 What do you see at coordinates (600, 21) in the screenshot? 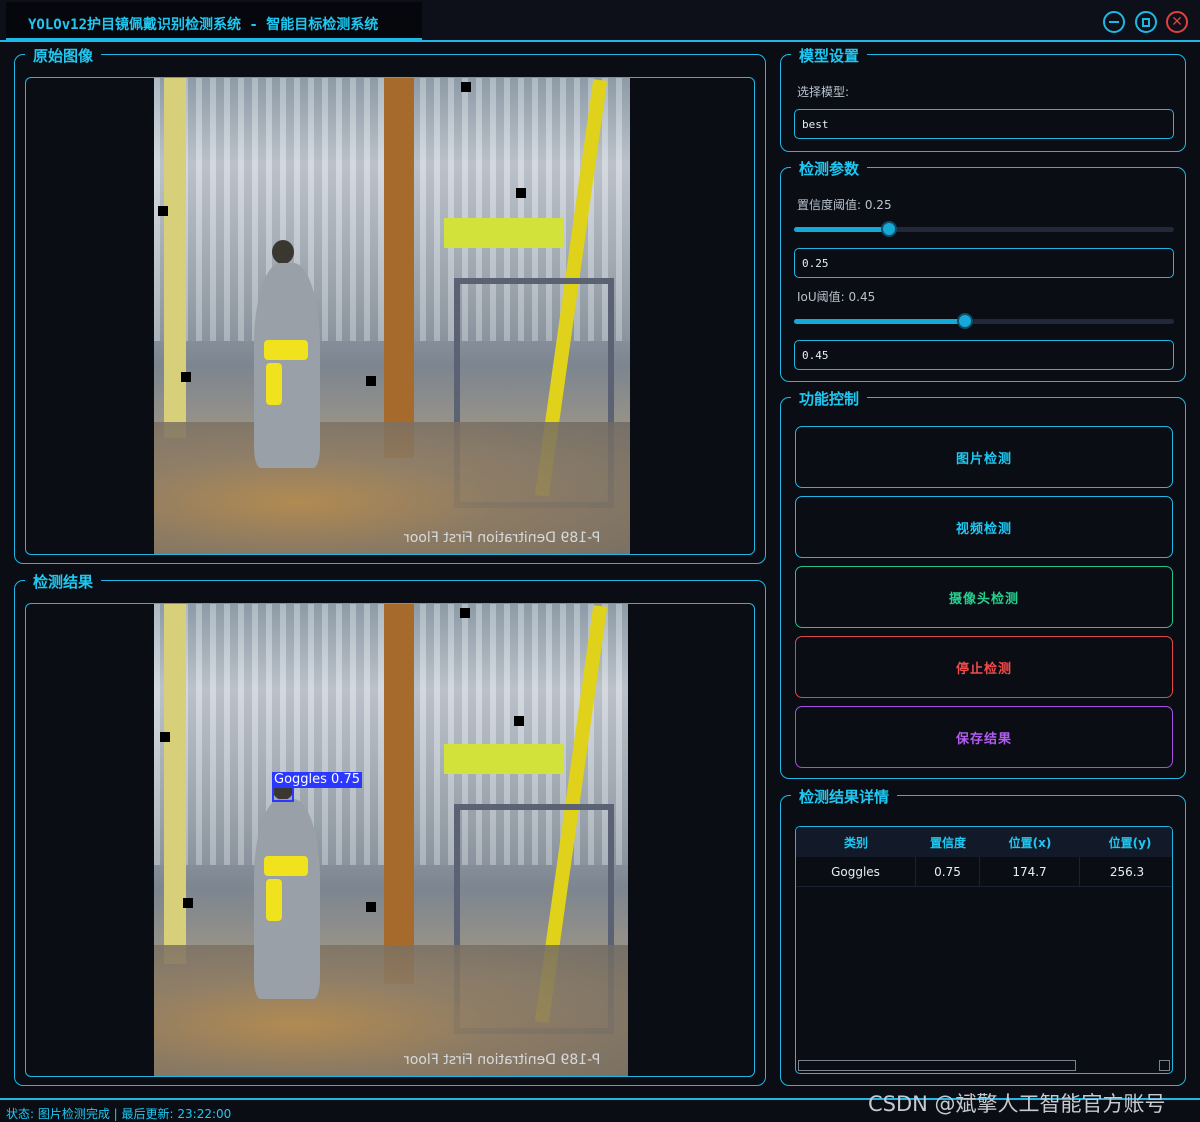
I see `title-bar: YOLOv12护目镜佩戴识别检测系统 - 智能目标检测系统 ✕` at bounding box center [600, 21].